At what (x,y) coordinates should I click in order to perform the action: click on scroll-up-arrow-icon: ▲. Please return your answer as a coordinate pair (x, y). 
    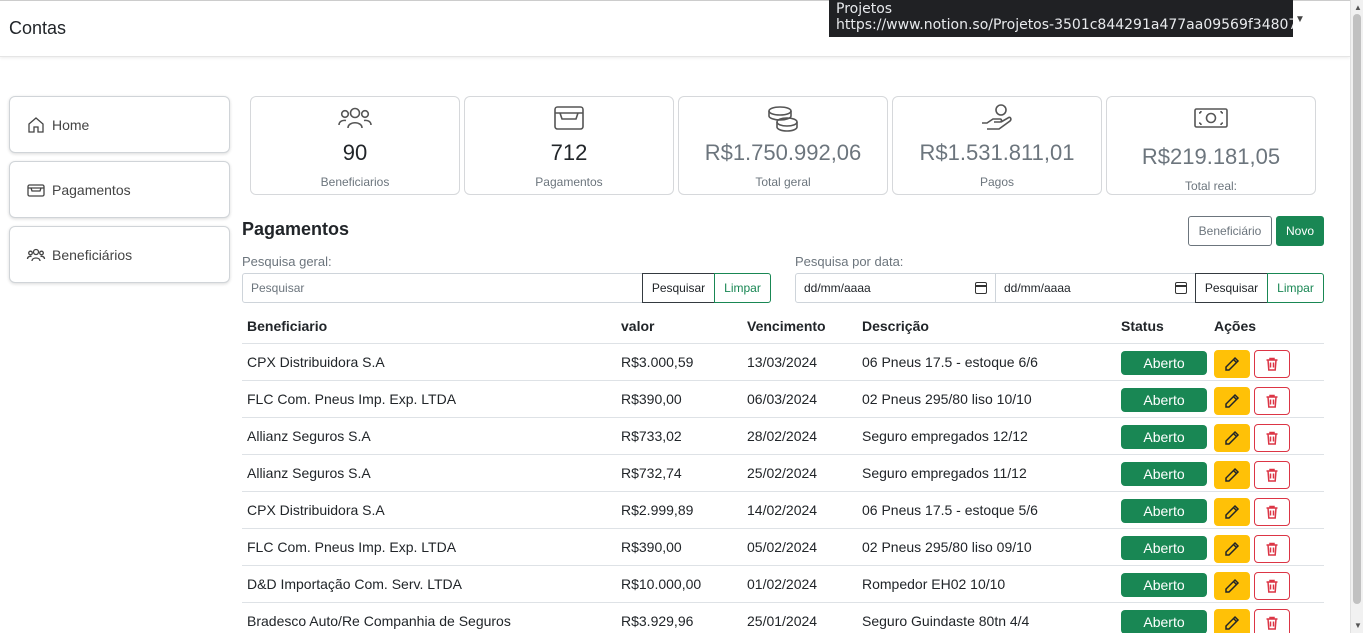
    Looking at the image, I should click on (1358, 7).